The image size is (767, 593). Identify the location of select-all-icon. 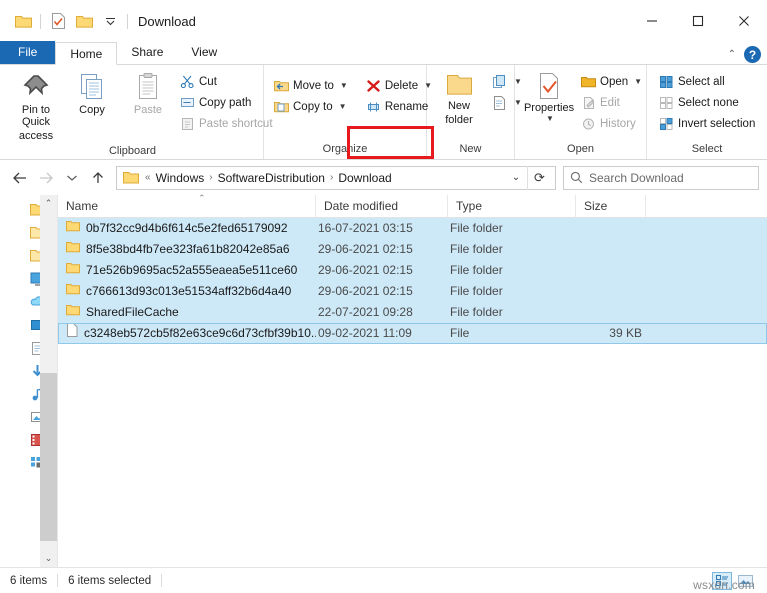
(666, 82).